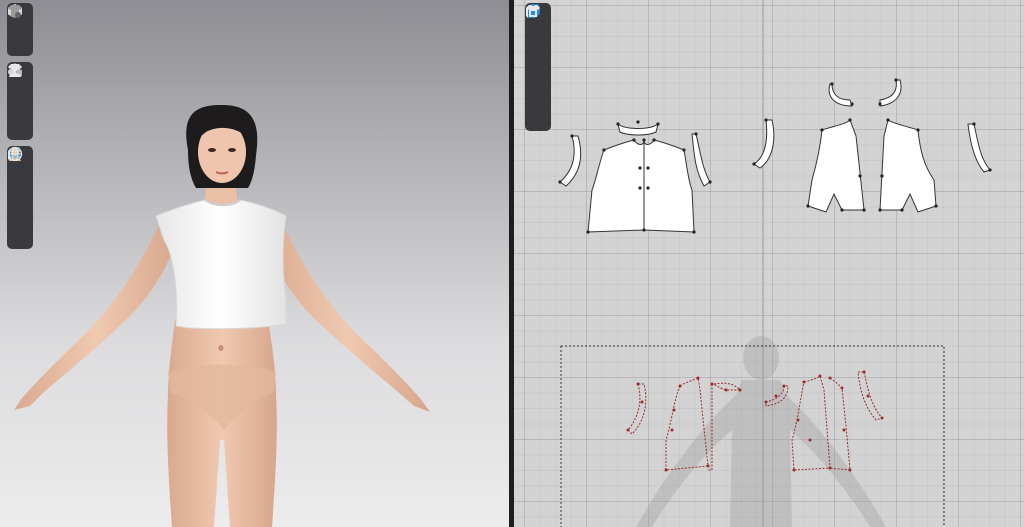 The height and width of the screenshot is (527, 1024). I want to click on shirt-print-icon, so click(537, 66).